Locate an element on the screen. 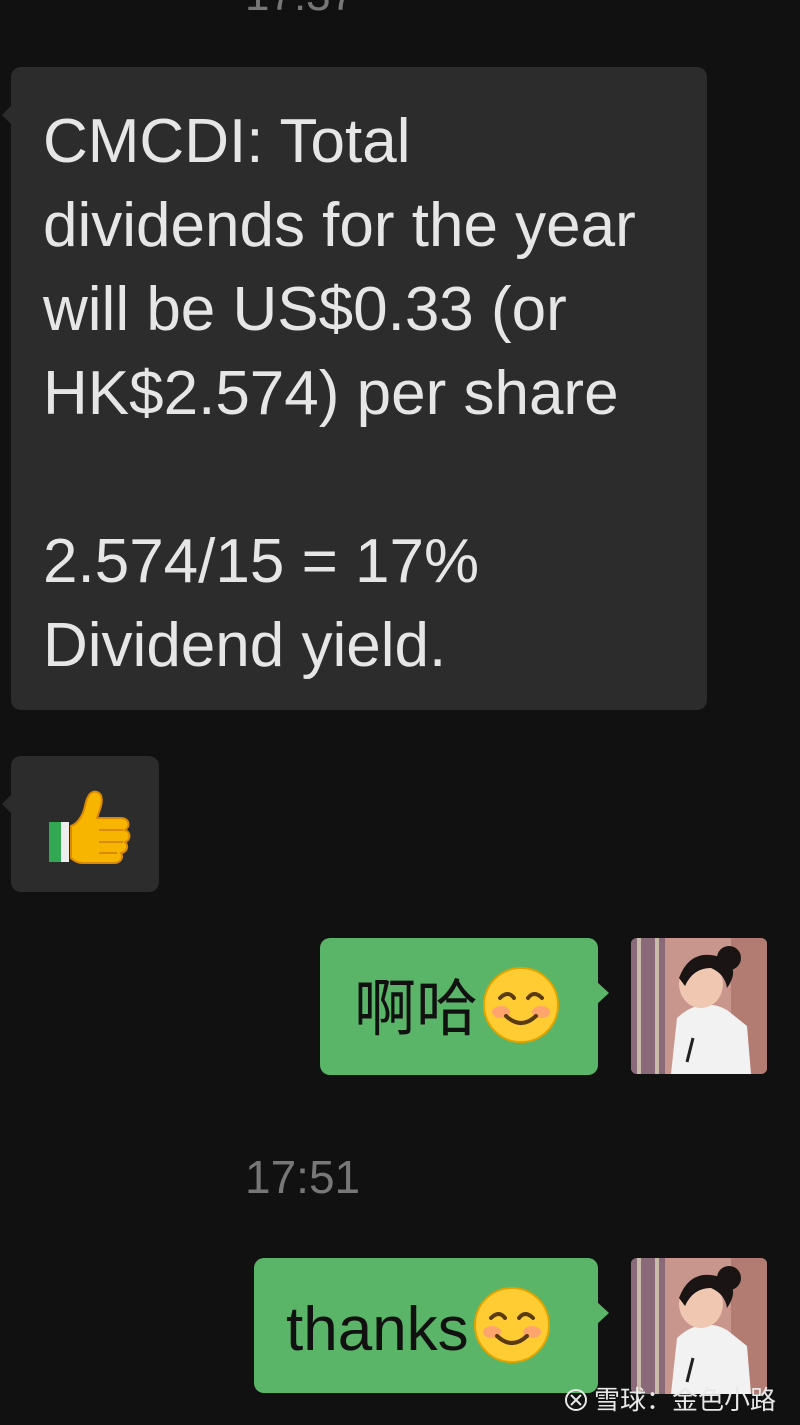  outgoing-message-bubble: 啊哈 is located at coordinates (464, 1006).